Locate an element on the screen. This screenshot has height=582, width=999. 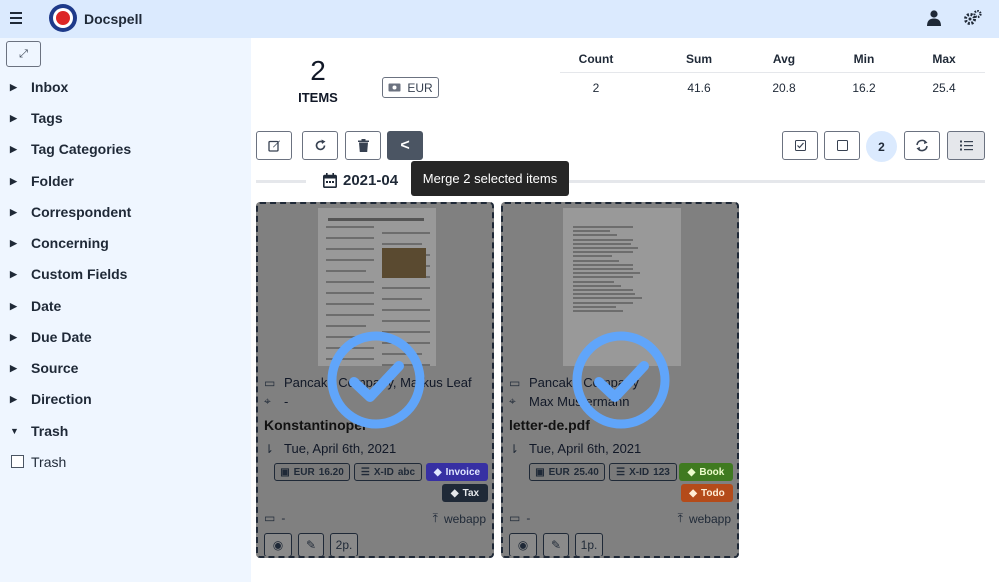
selected-count-badge: 2 is located at coordinates (881, 146).